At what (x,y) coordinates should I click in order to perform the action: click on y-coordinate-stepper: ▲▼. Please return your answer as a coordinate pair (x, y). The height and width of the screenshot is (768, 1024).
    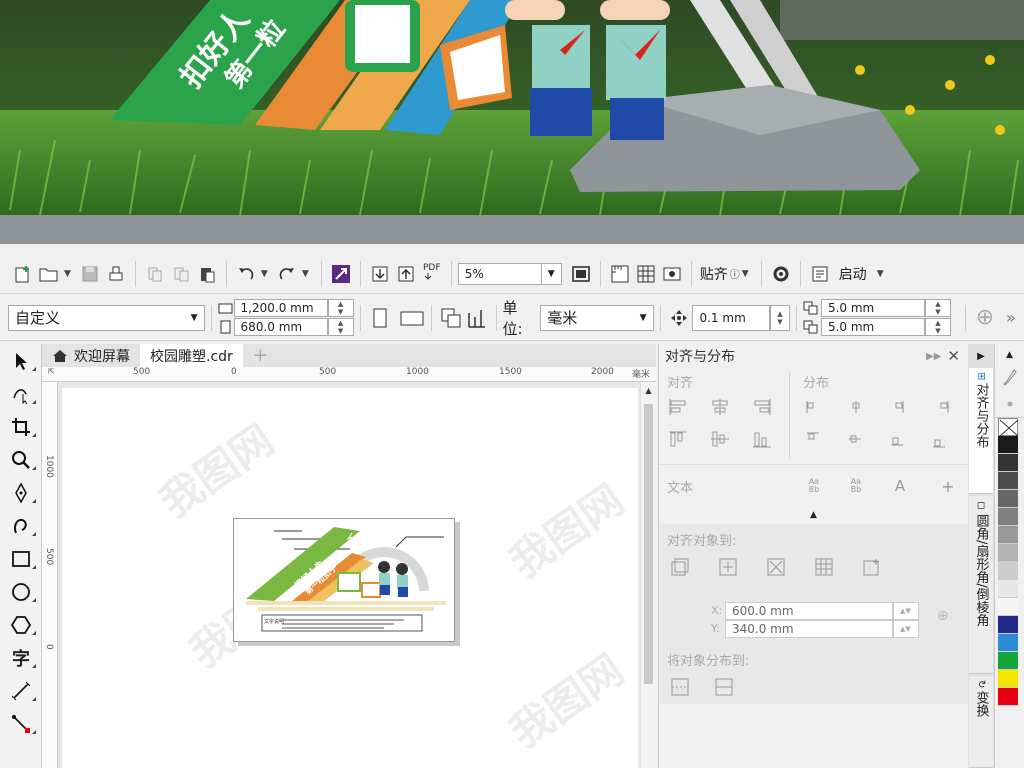
    Looking at the image, I should click on (906, 629).